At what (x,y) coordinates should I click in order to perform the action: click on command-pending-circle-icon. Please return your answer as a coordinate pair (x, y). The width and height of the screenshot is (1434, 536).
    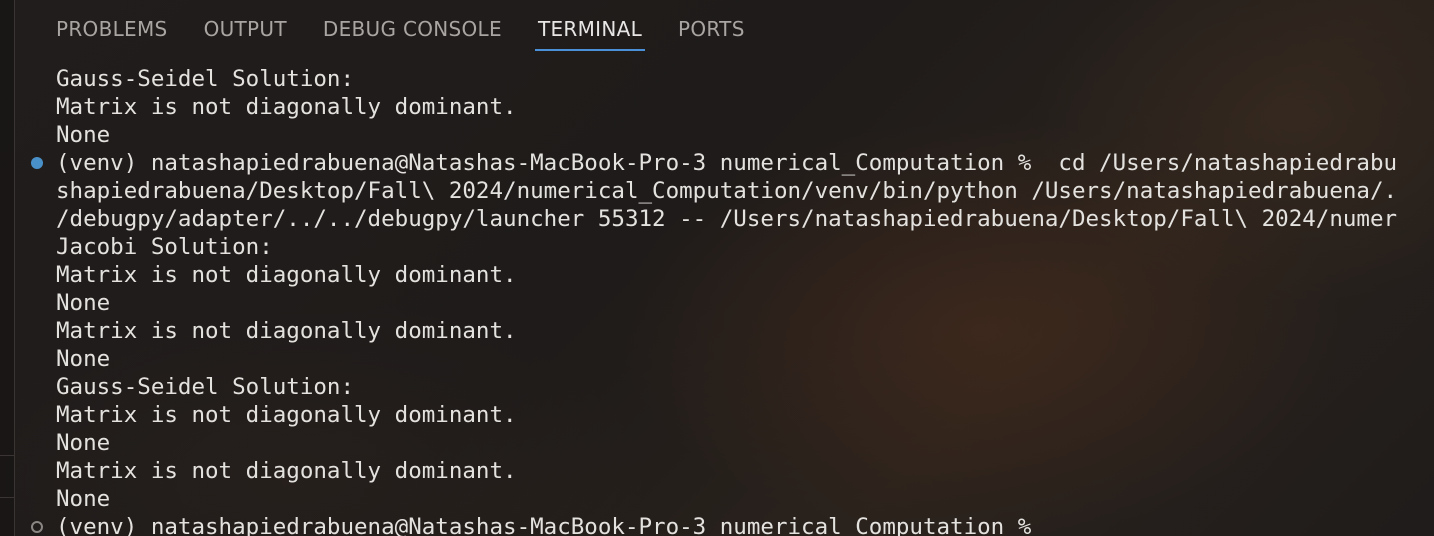
    Looking at the image, I should click on (37, 527).